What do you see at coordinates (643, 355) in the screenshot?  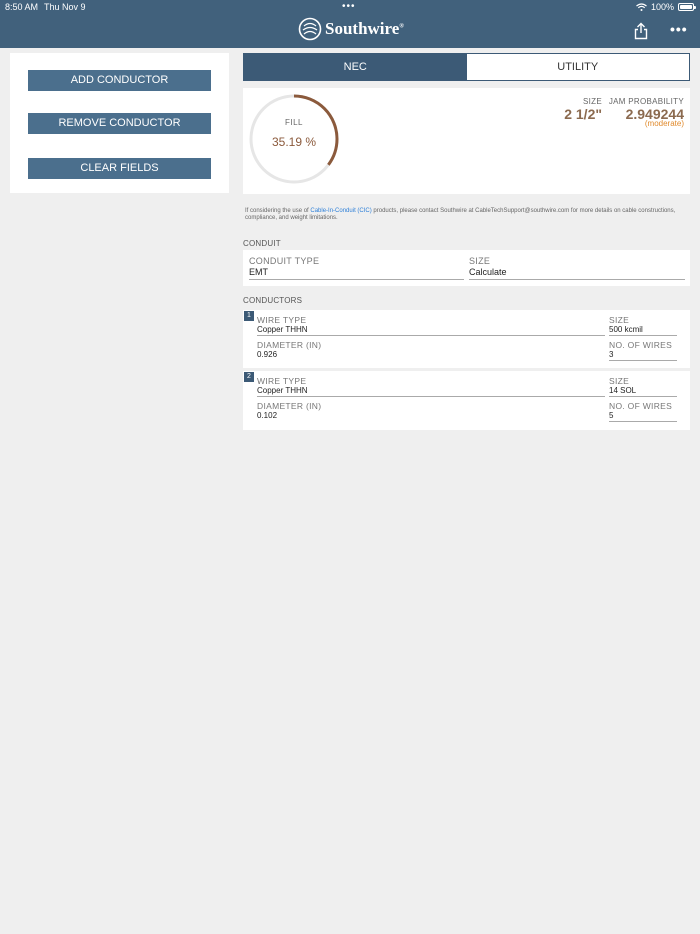 I see `wire-count-field: 3` at bounding box center [643, 355].